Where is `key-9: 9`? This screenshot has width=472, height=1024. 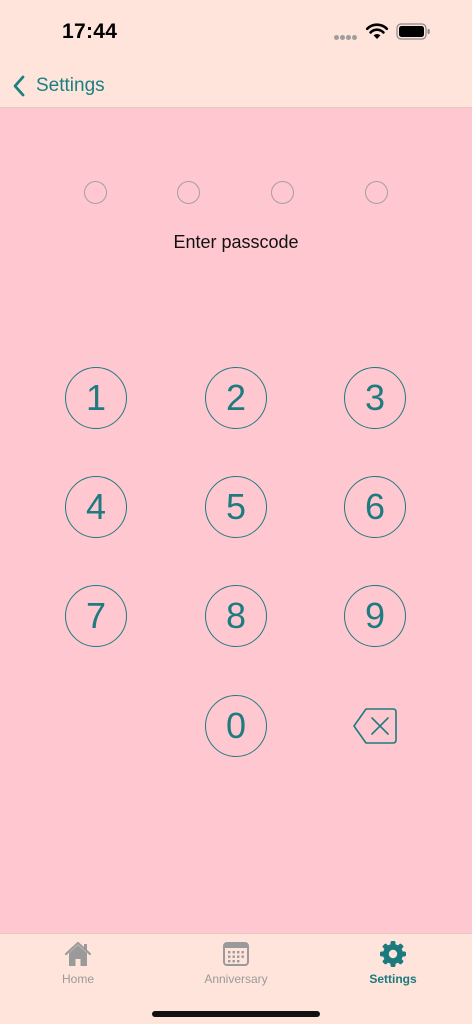 key-9: 9 is located at coordinates (375, 616).